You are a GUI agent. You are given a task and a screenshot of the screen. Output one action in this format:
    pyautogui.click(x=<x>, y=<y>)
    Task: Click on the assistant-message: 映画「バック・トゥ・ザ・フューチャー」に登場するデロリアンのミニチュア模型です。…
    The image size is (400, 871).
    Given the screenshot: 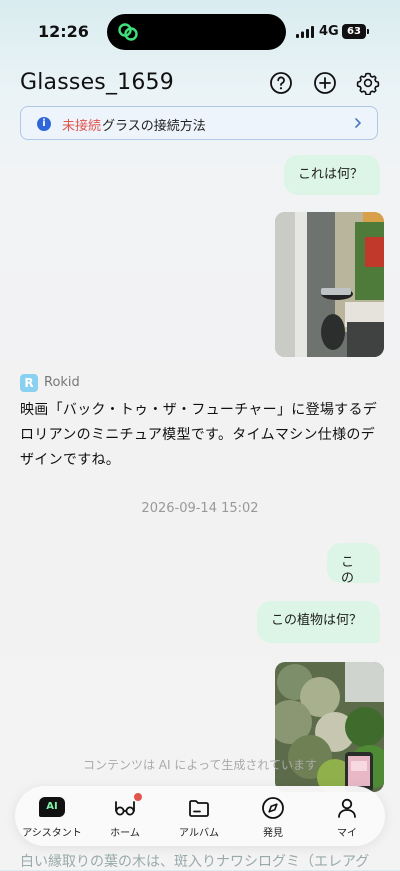 What is the action you would take?
    pyautogui.click(x=199, y=435)
    